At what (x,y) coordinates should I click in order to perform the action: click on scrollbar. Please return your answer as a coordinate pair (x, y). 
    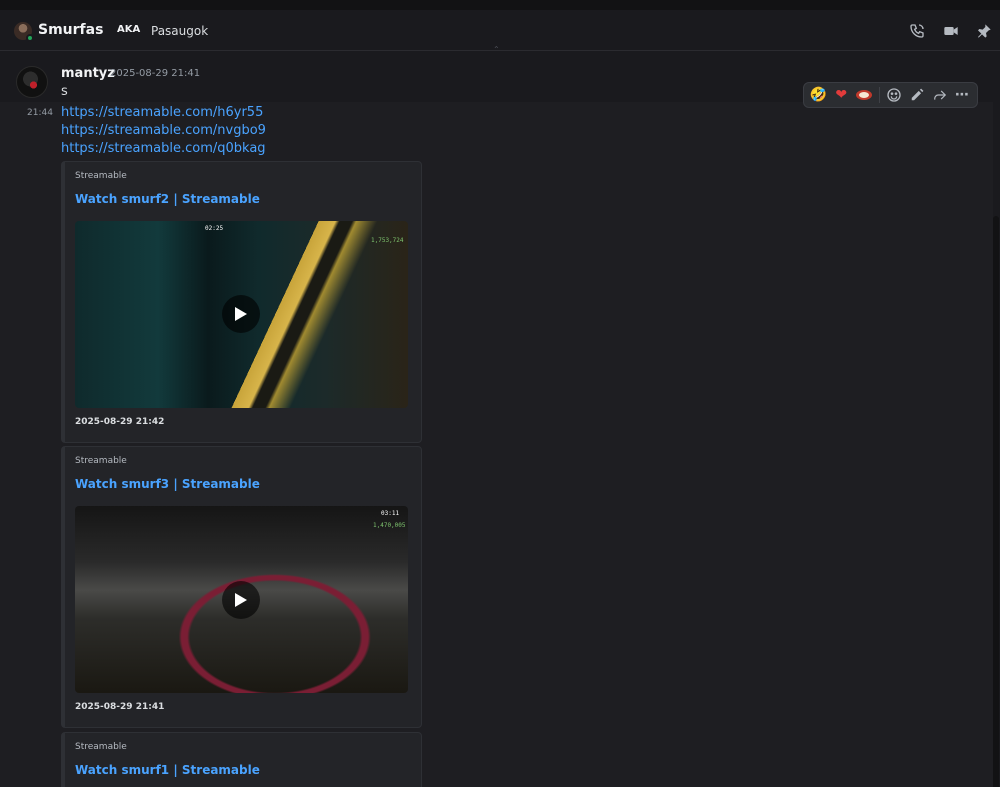
    Looking at the image, I should click on (996, 501).